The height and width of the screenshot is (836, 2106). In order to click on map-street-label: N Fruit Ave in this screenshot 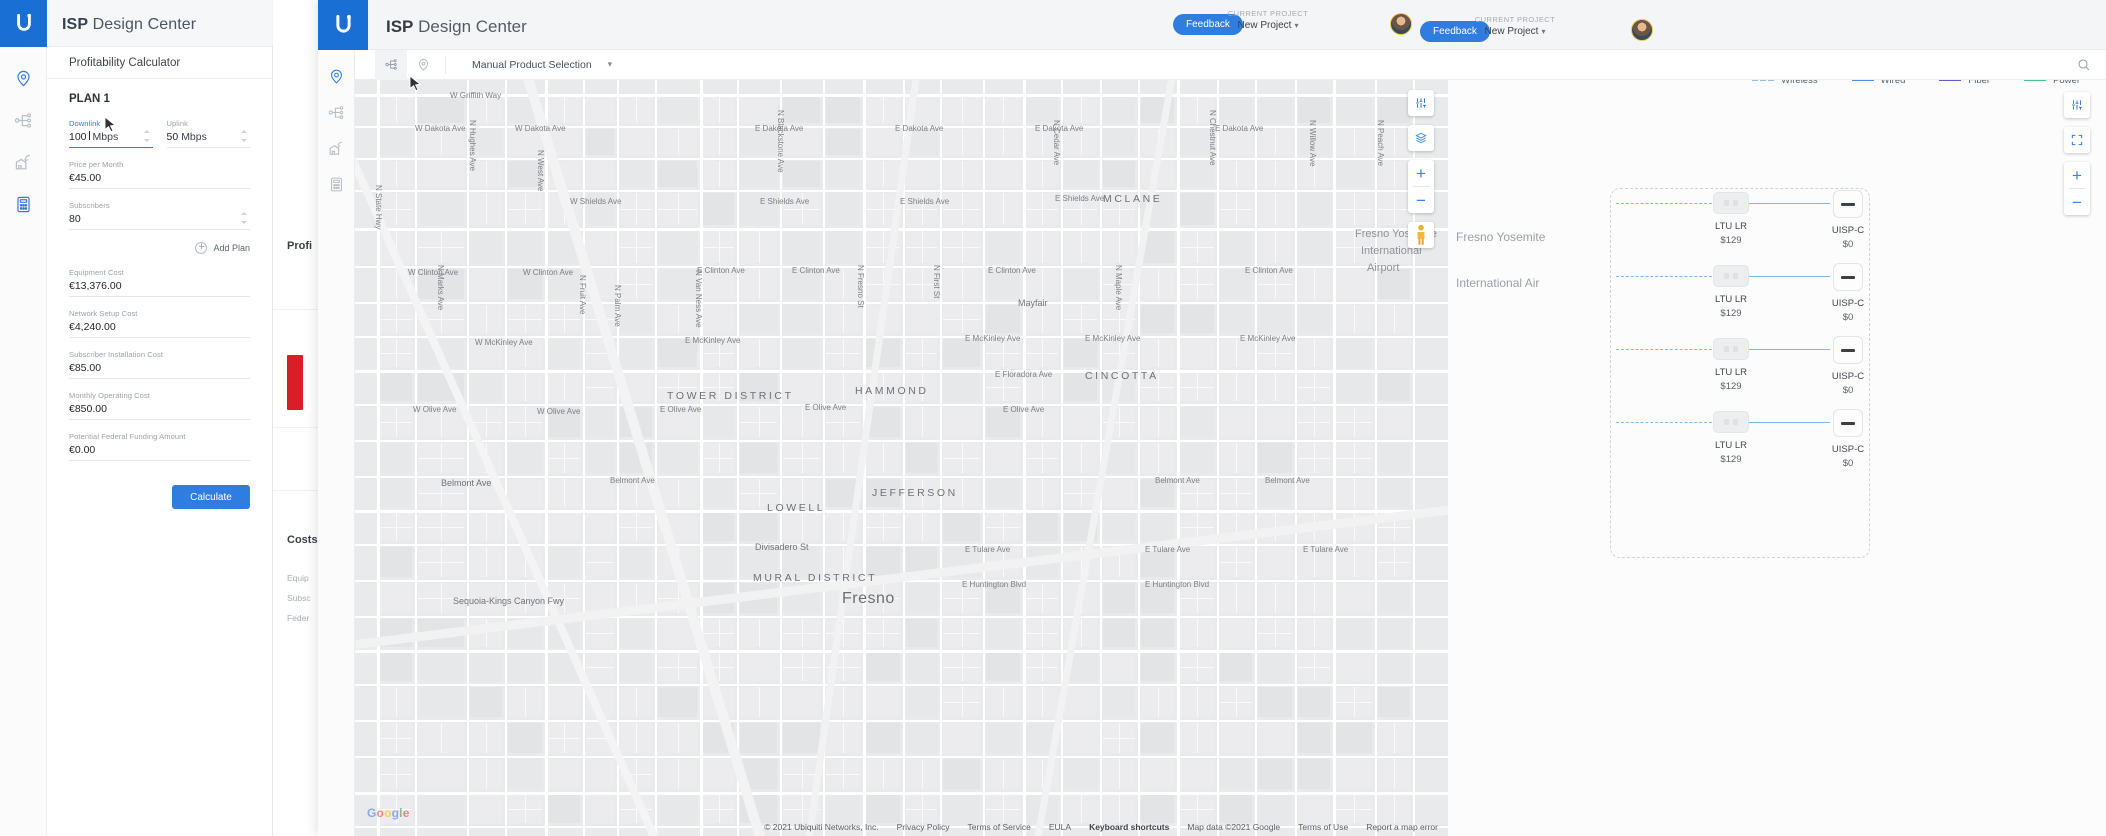, I will do `click(582, 295)`.